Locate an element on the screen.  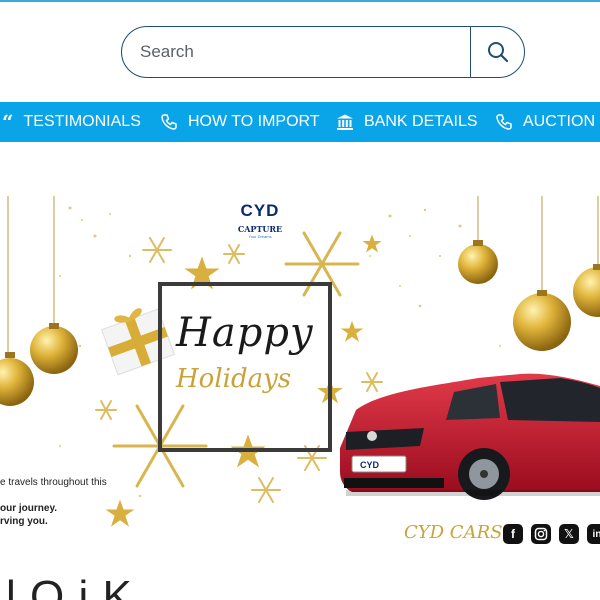
top-border-line is located at coordinates (300, 1).